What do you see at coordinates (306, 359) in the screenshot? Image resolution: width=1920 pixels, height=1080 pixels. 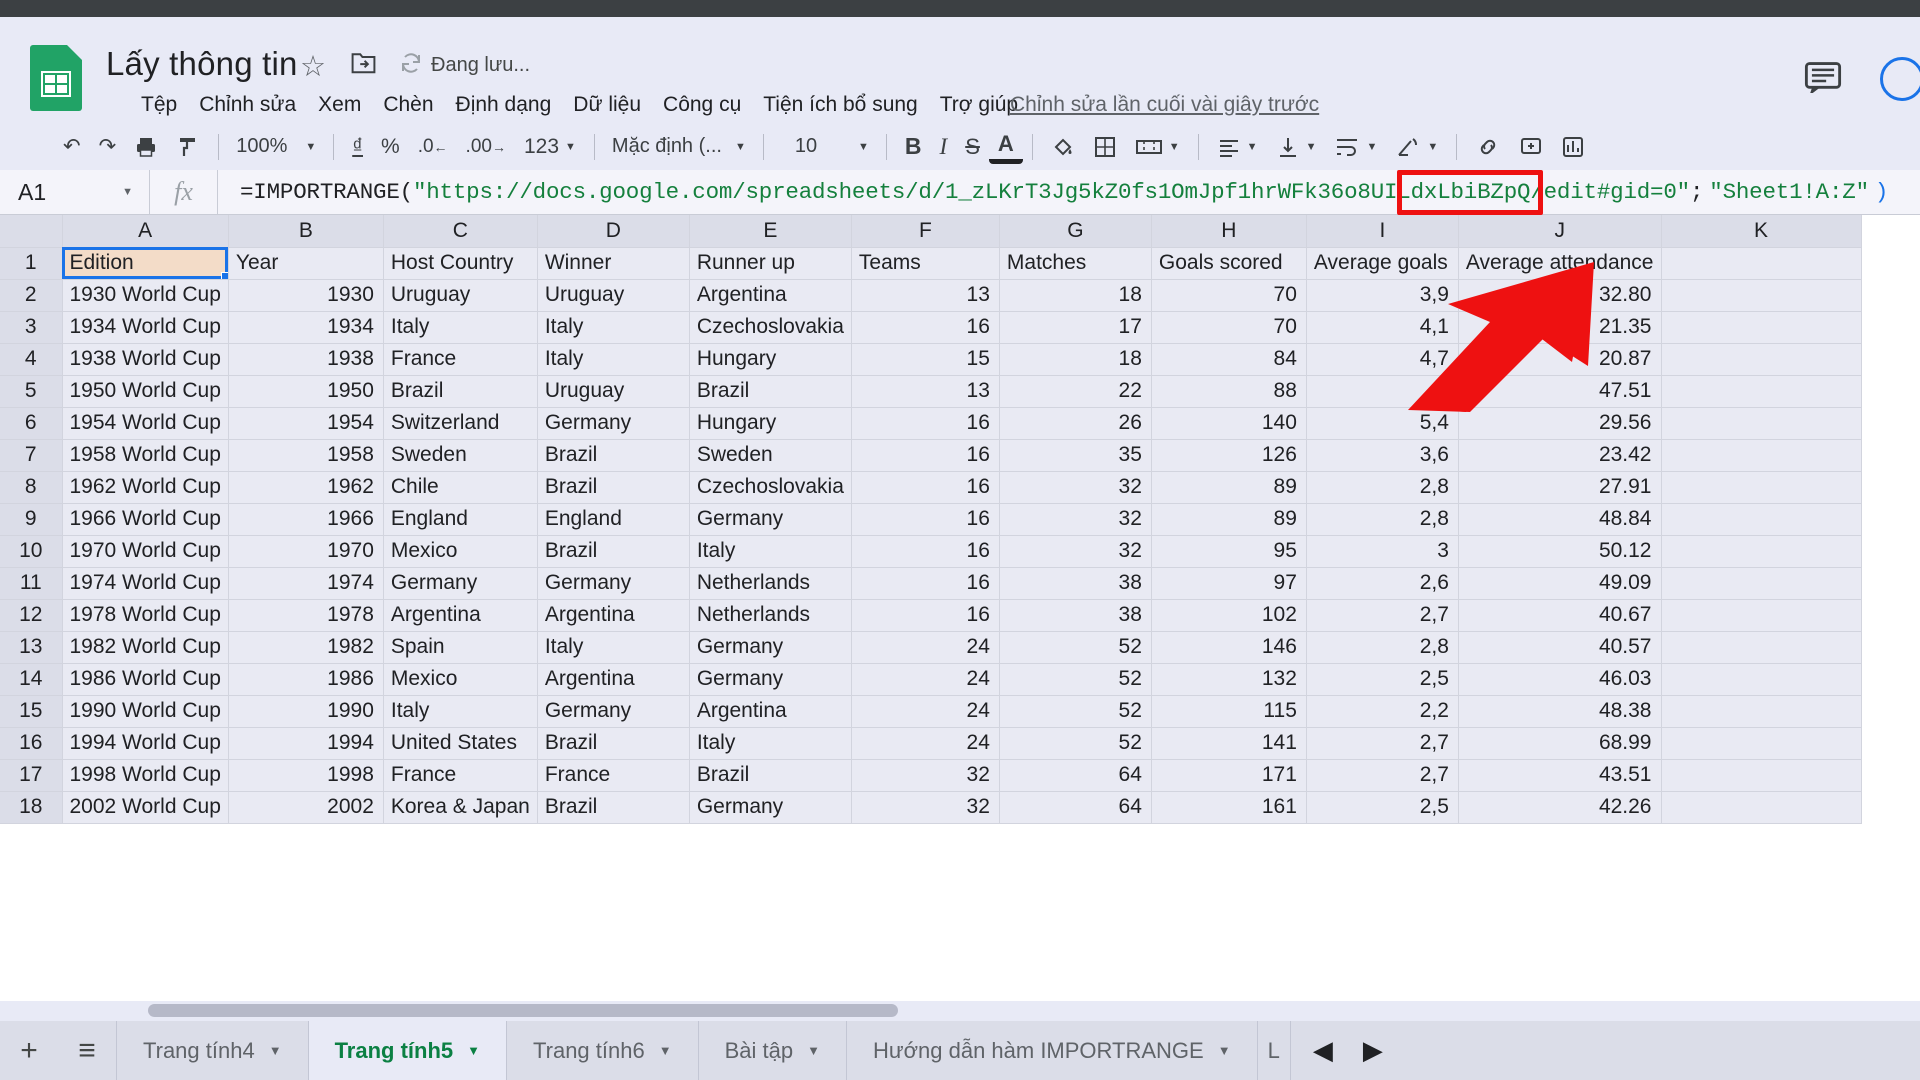 I see `cell-b4: 1938` at bounding box center [306, 359].